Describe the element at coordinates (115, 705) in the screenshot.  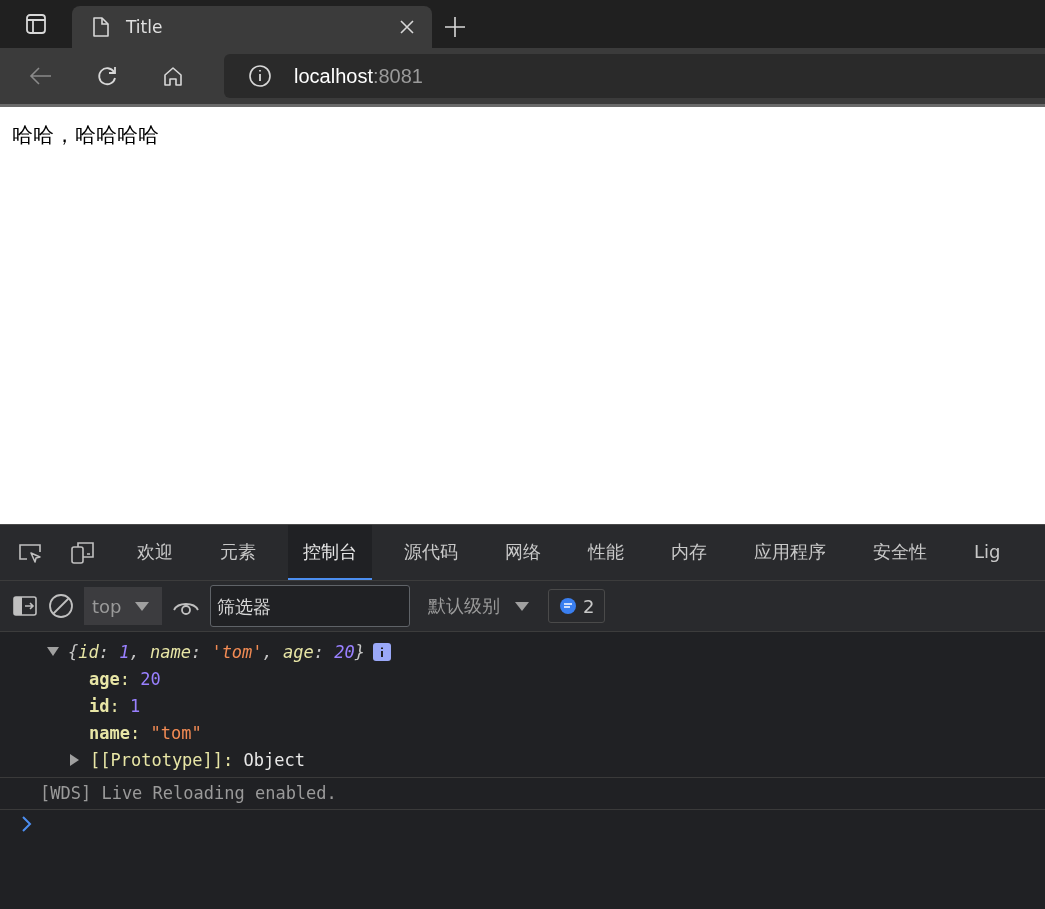
I see `property-line: id: 1` at that location.